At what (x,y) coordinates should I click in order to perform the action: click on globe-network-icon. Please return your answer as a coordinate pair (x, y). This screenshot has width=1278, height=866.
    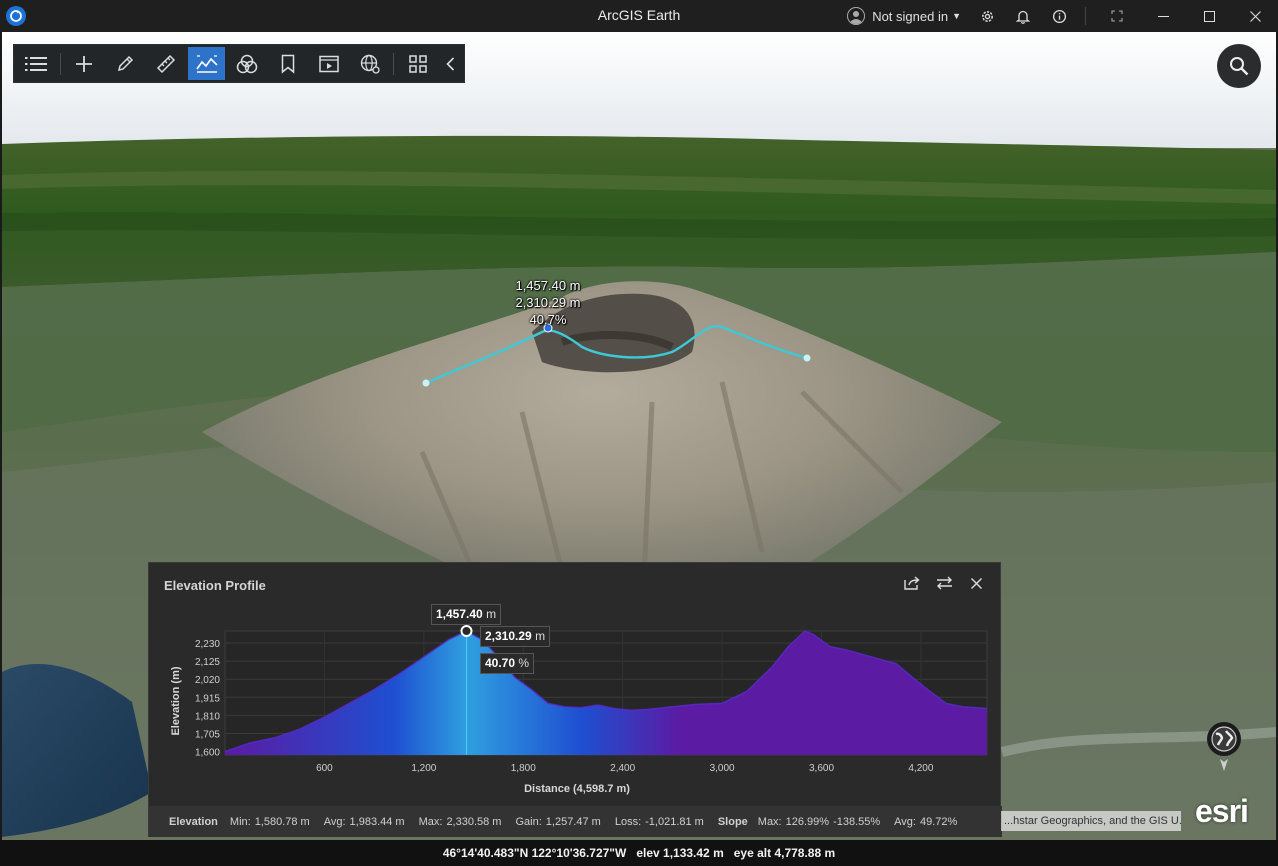
    Looking at the image, I should click on (370, 64).